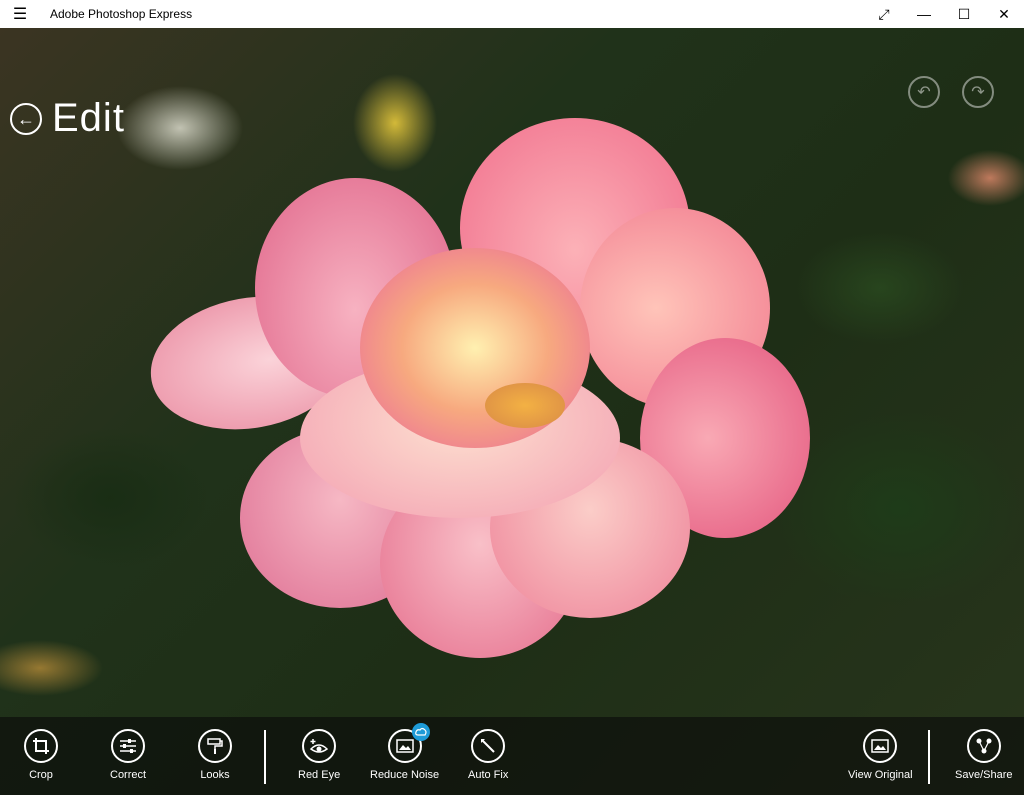  Describe the element at coordinates (964, 14) in the screenshot. I see `maximize-button: ☐` at that location.